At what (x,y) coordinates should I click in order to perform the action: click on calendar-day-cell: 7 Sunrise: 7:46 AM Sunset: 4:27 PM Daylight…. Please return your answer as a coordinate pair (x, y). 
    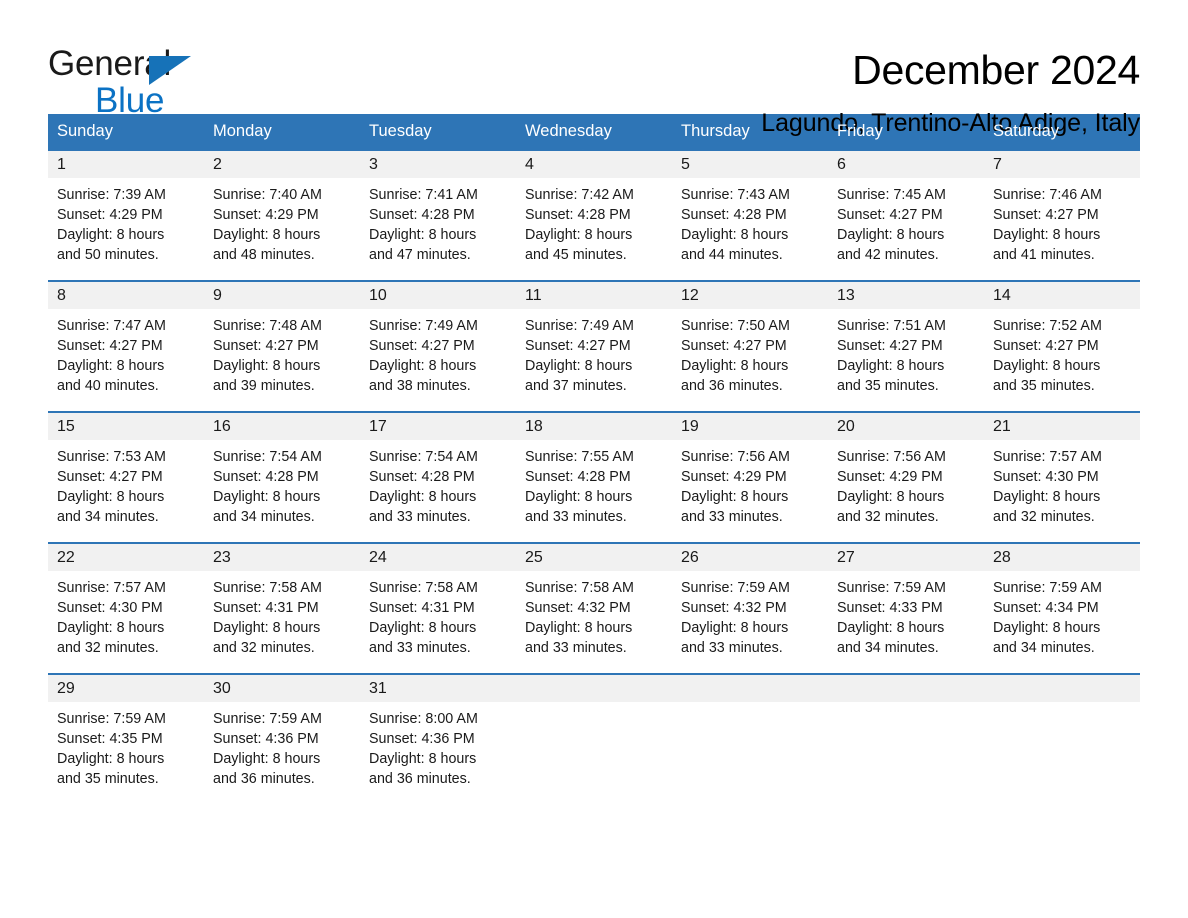
    Looking at the image, I should click on (1062, 208).